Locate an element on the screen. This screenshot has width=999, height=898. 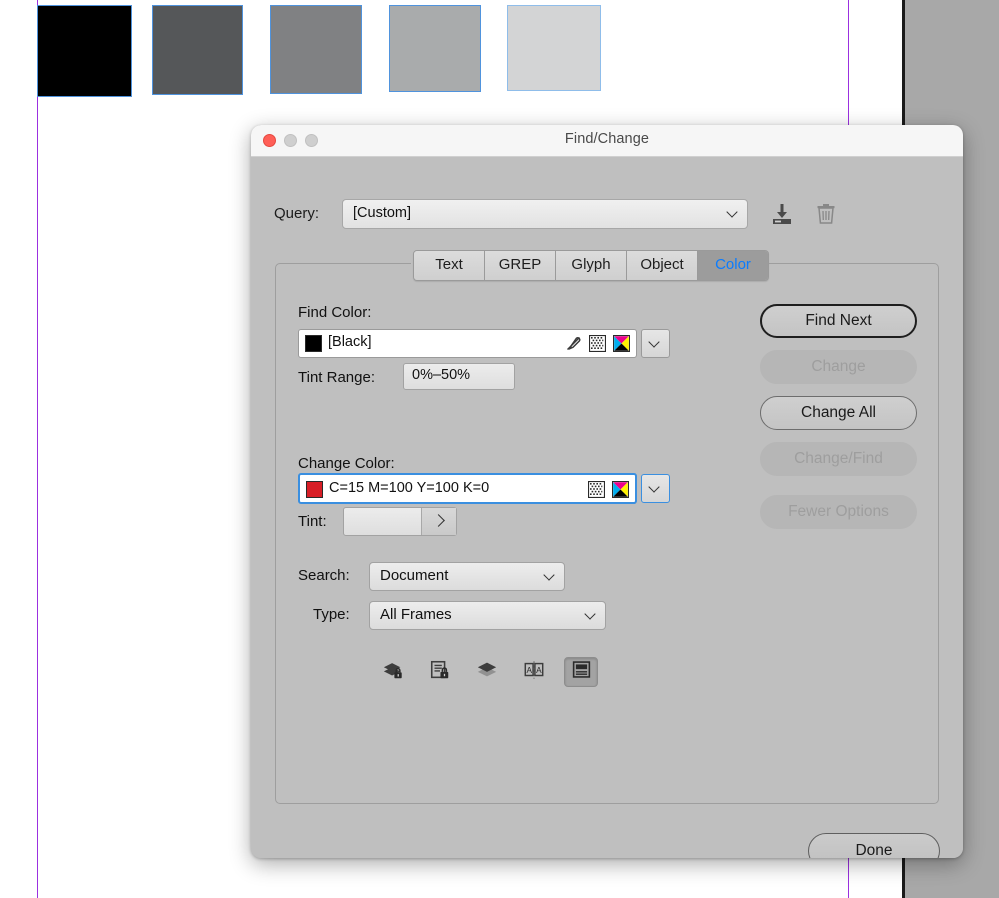
swatch-light-gray is located at coordinates (435, 48).